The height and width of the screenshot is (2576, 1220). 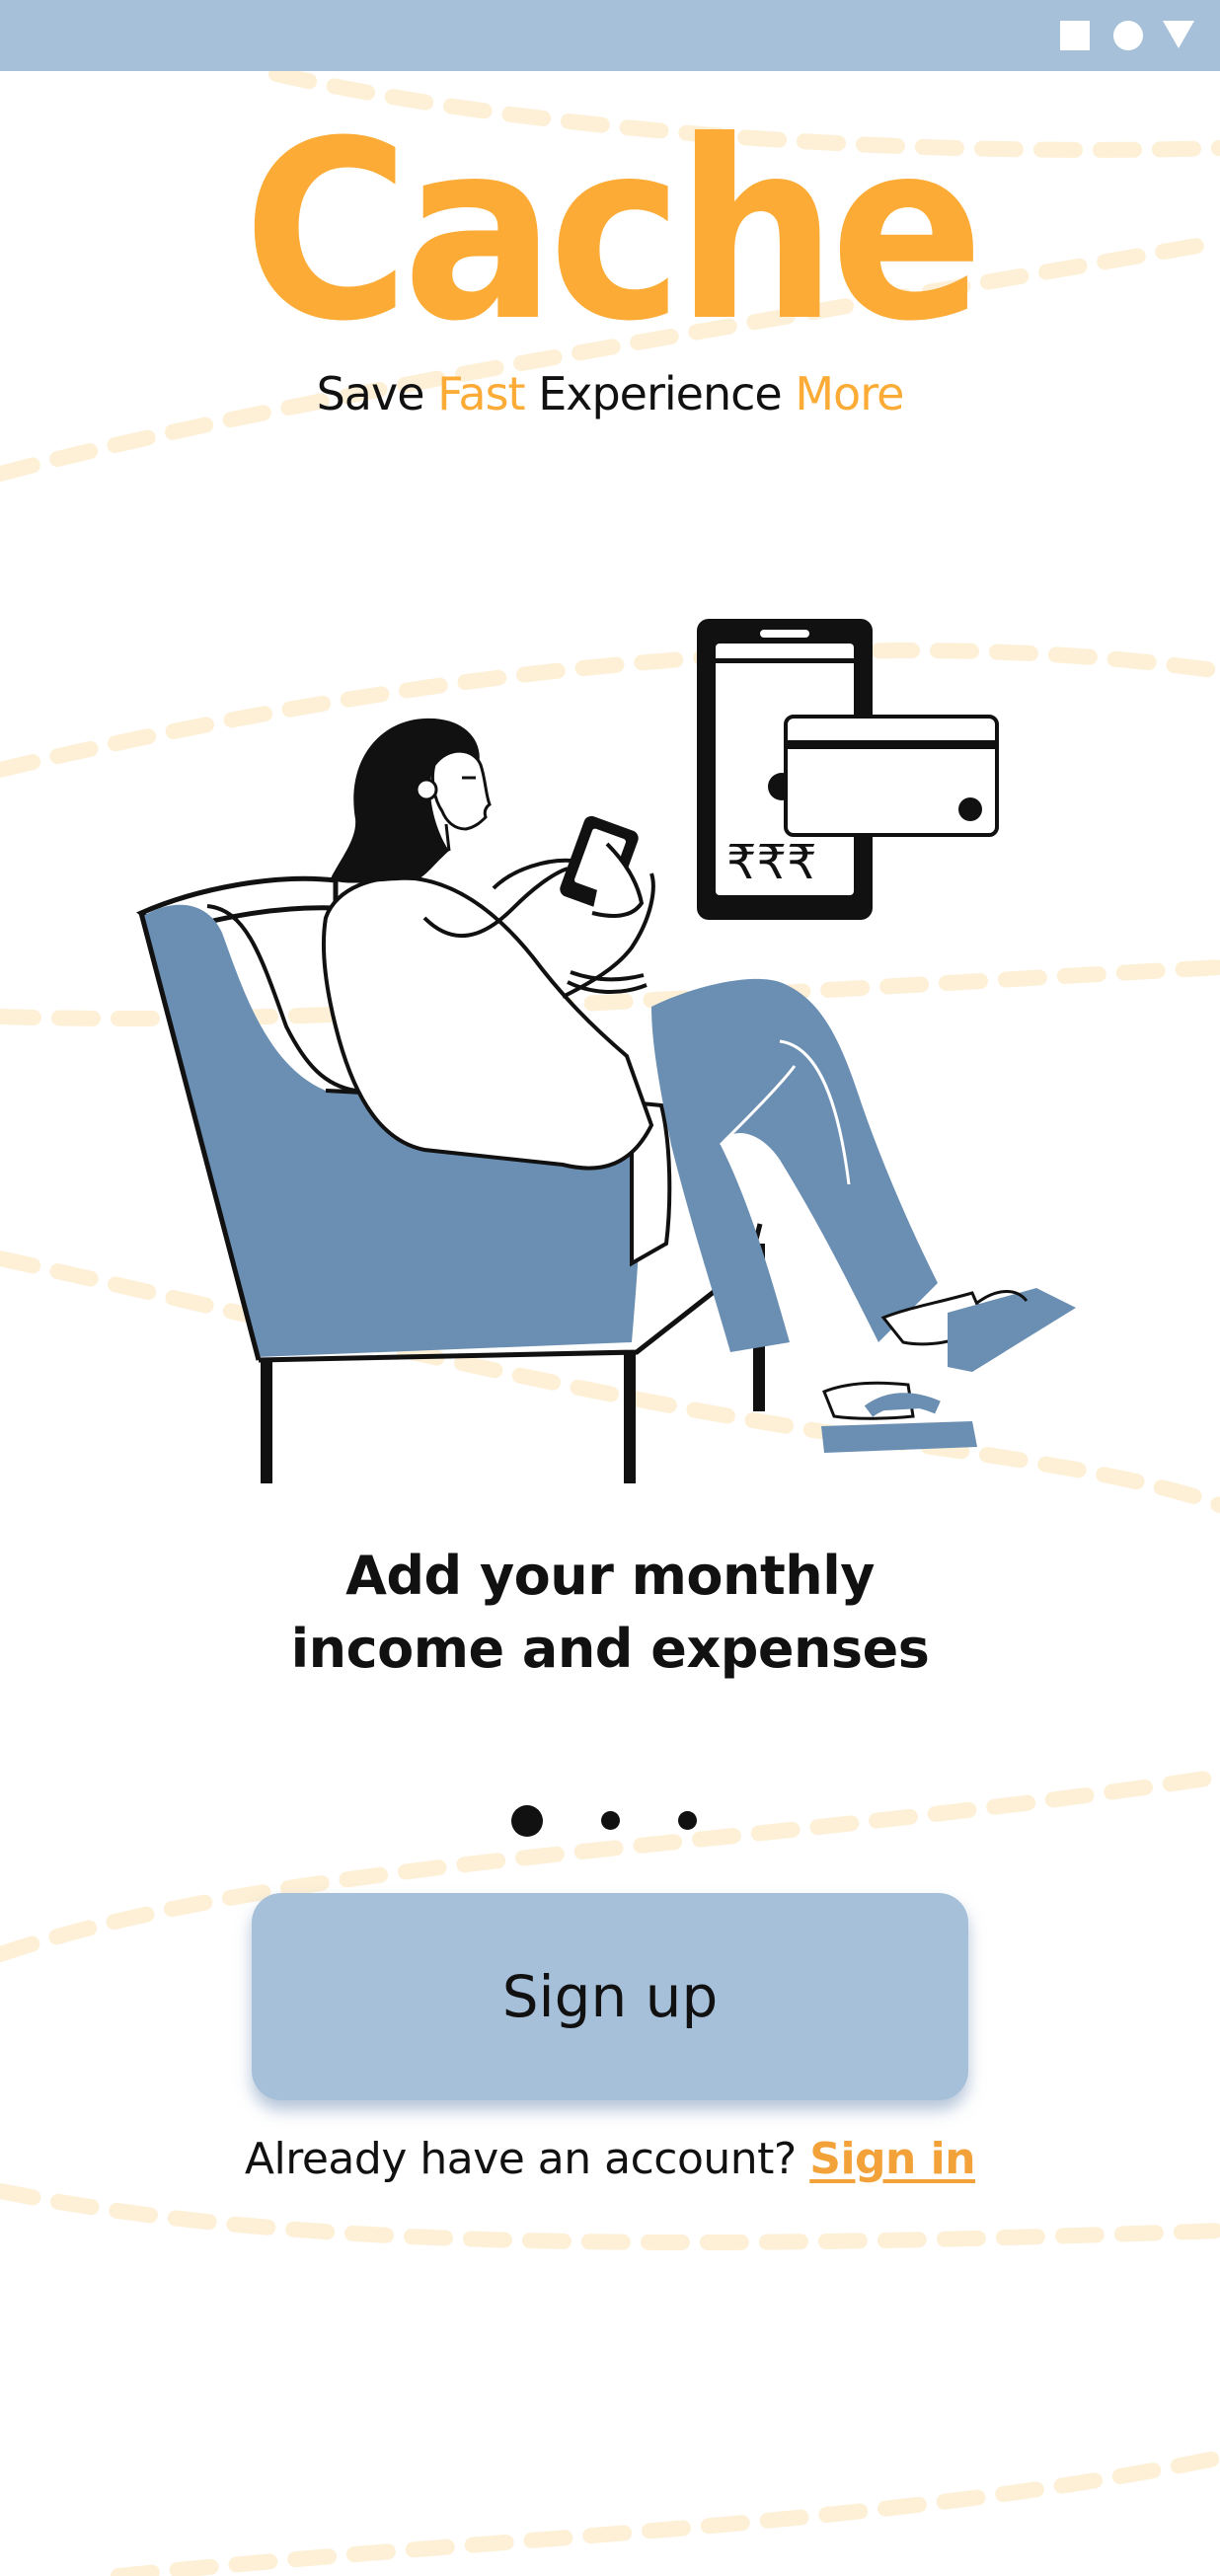 What do you see at coordinates (848, 769) in the screenshot?
I see `phone-payment-icon: ₹₹₹` at bounding box center [848, 769].